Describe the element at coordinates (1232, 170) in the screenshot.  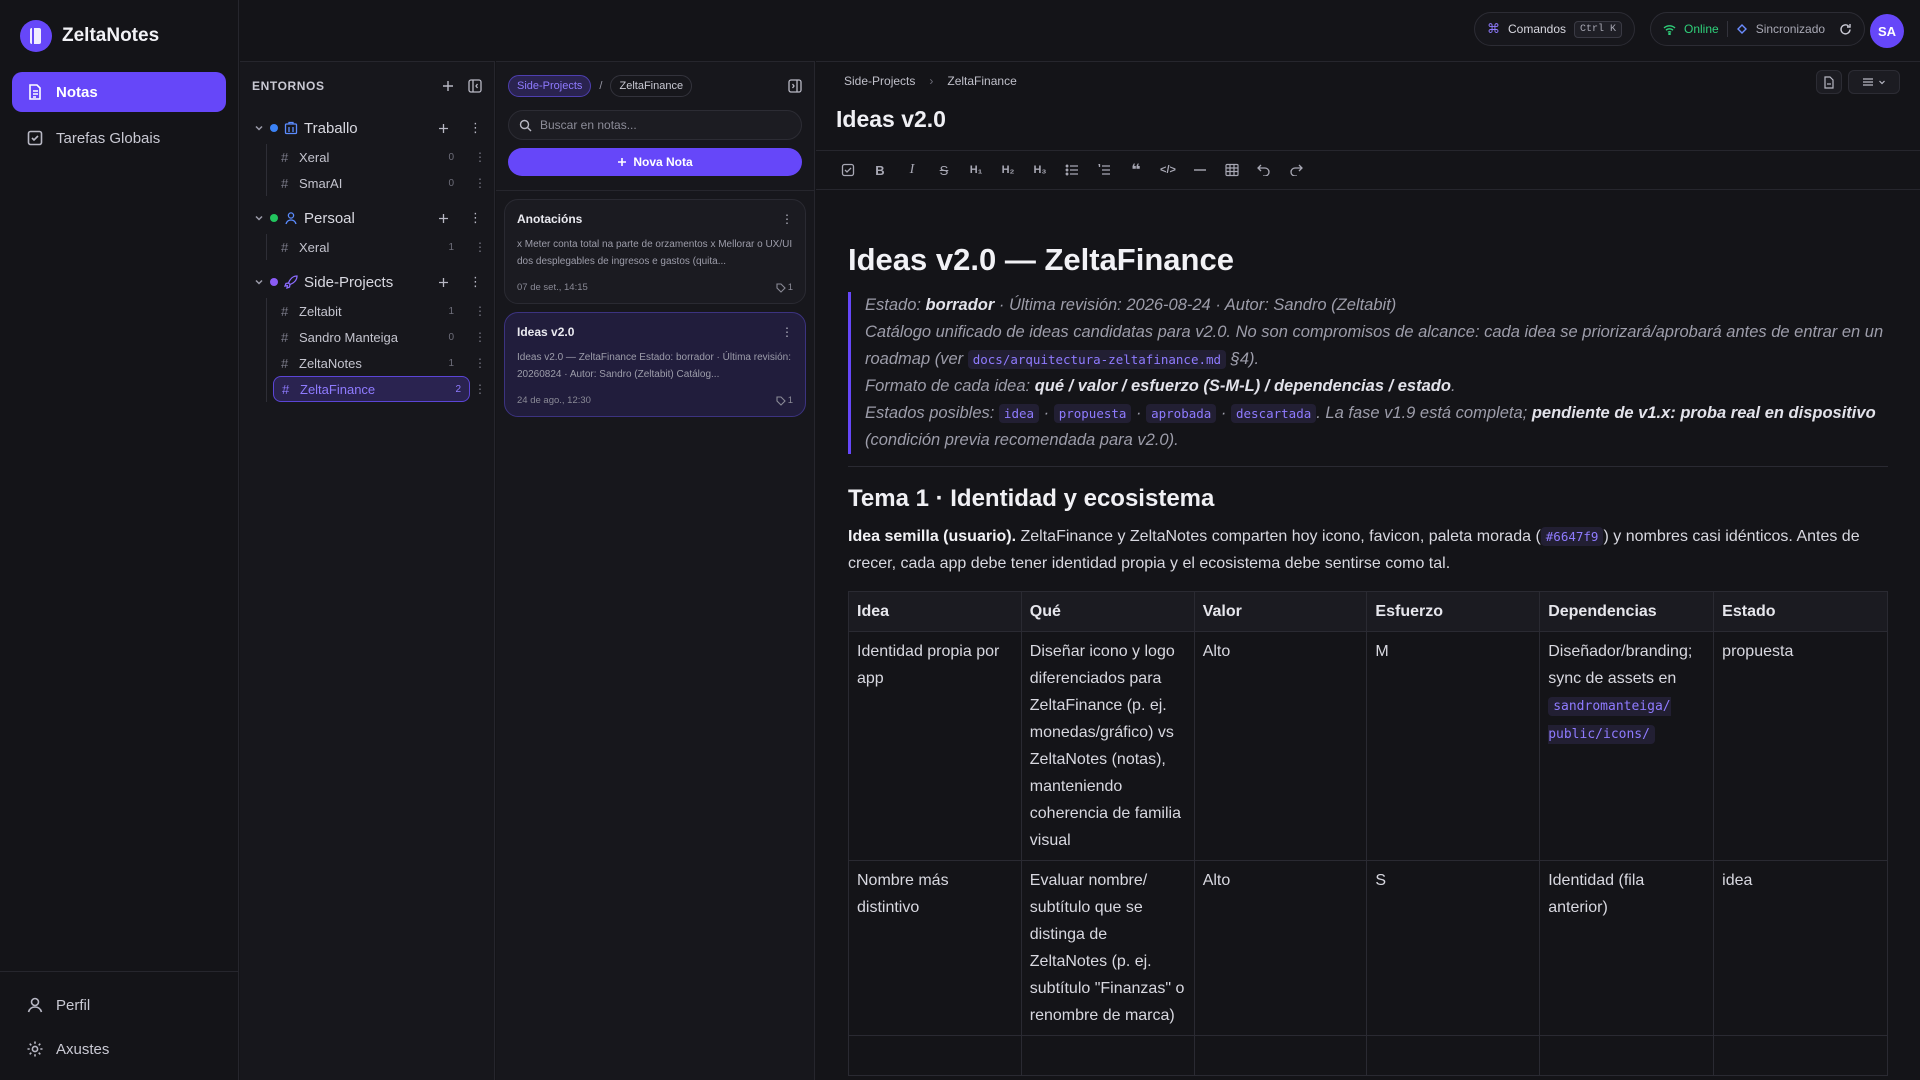
I see `table-icon` at that location.